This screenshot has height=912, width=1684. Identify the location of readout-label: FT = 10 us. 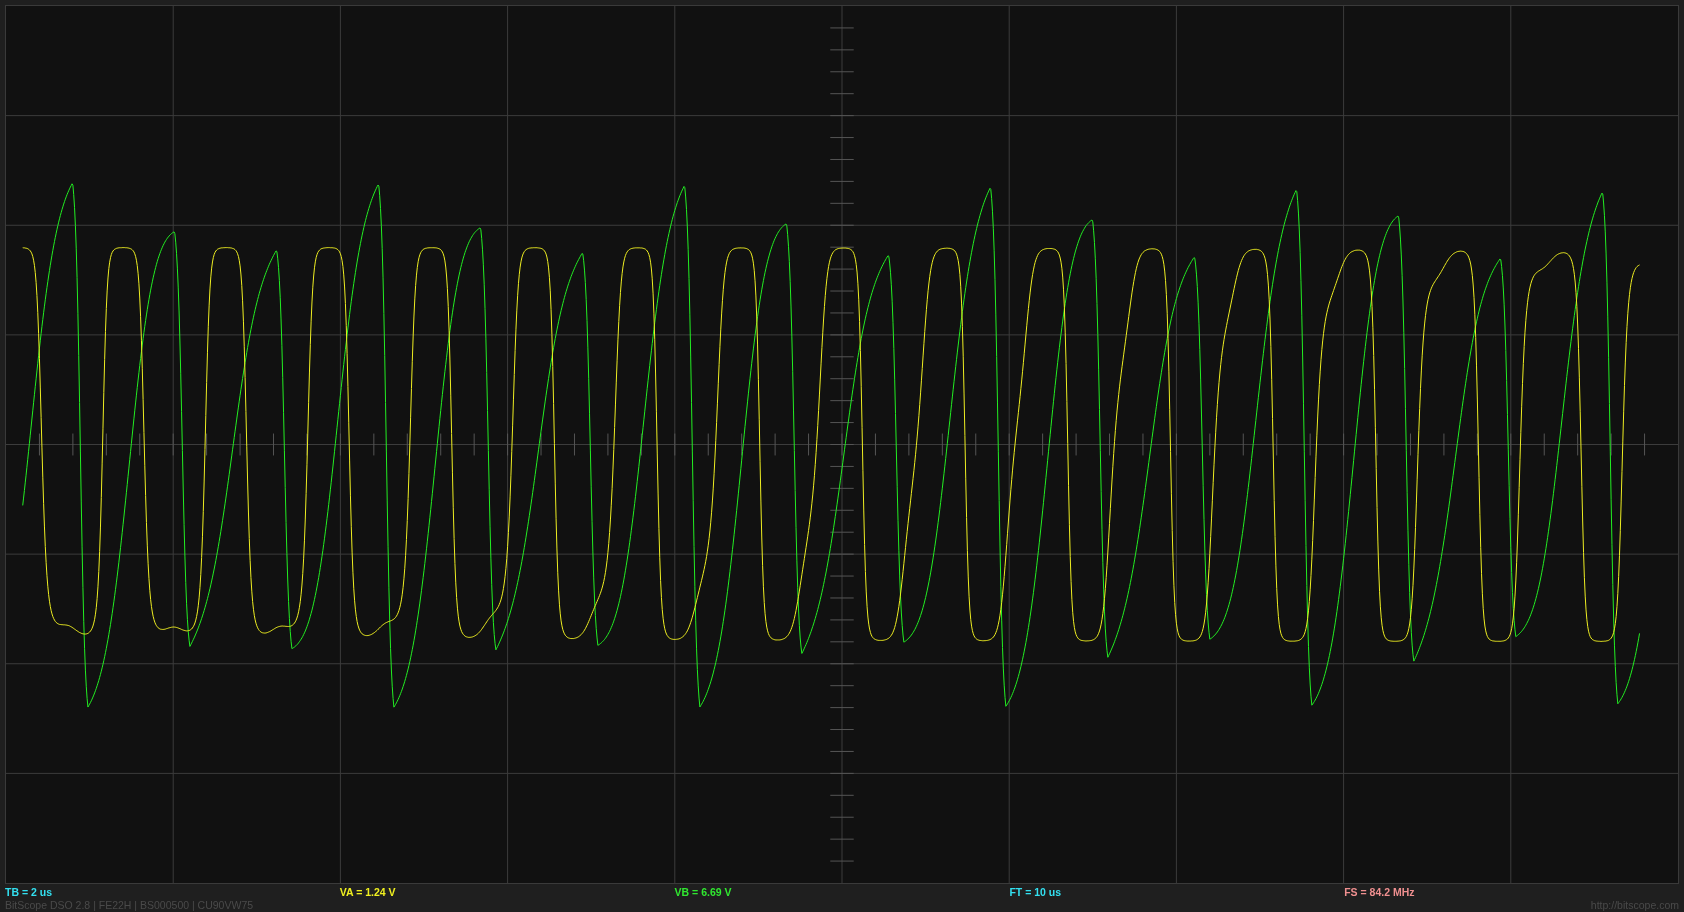
(1035, 893).